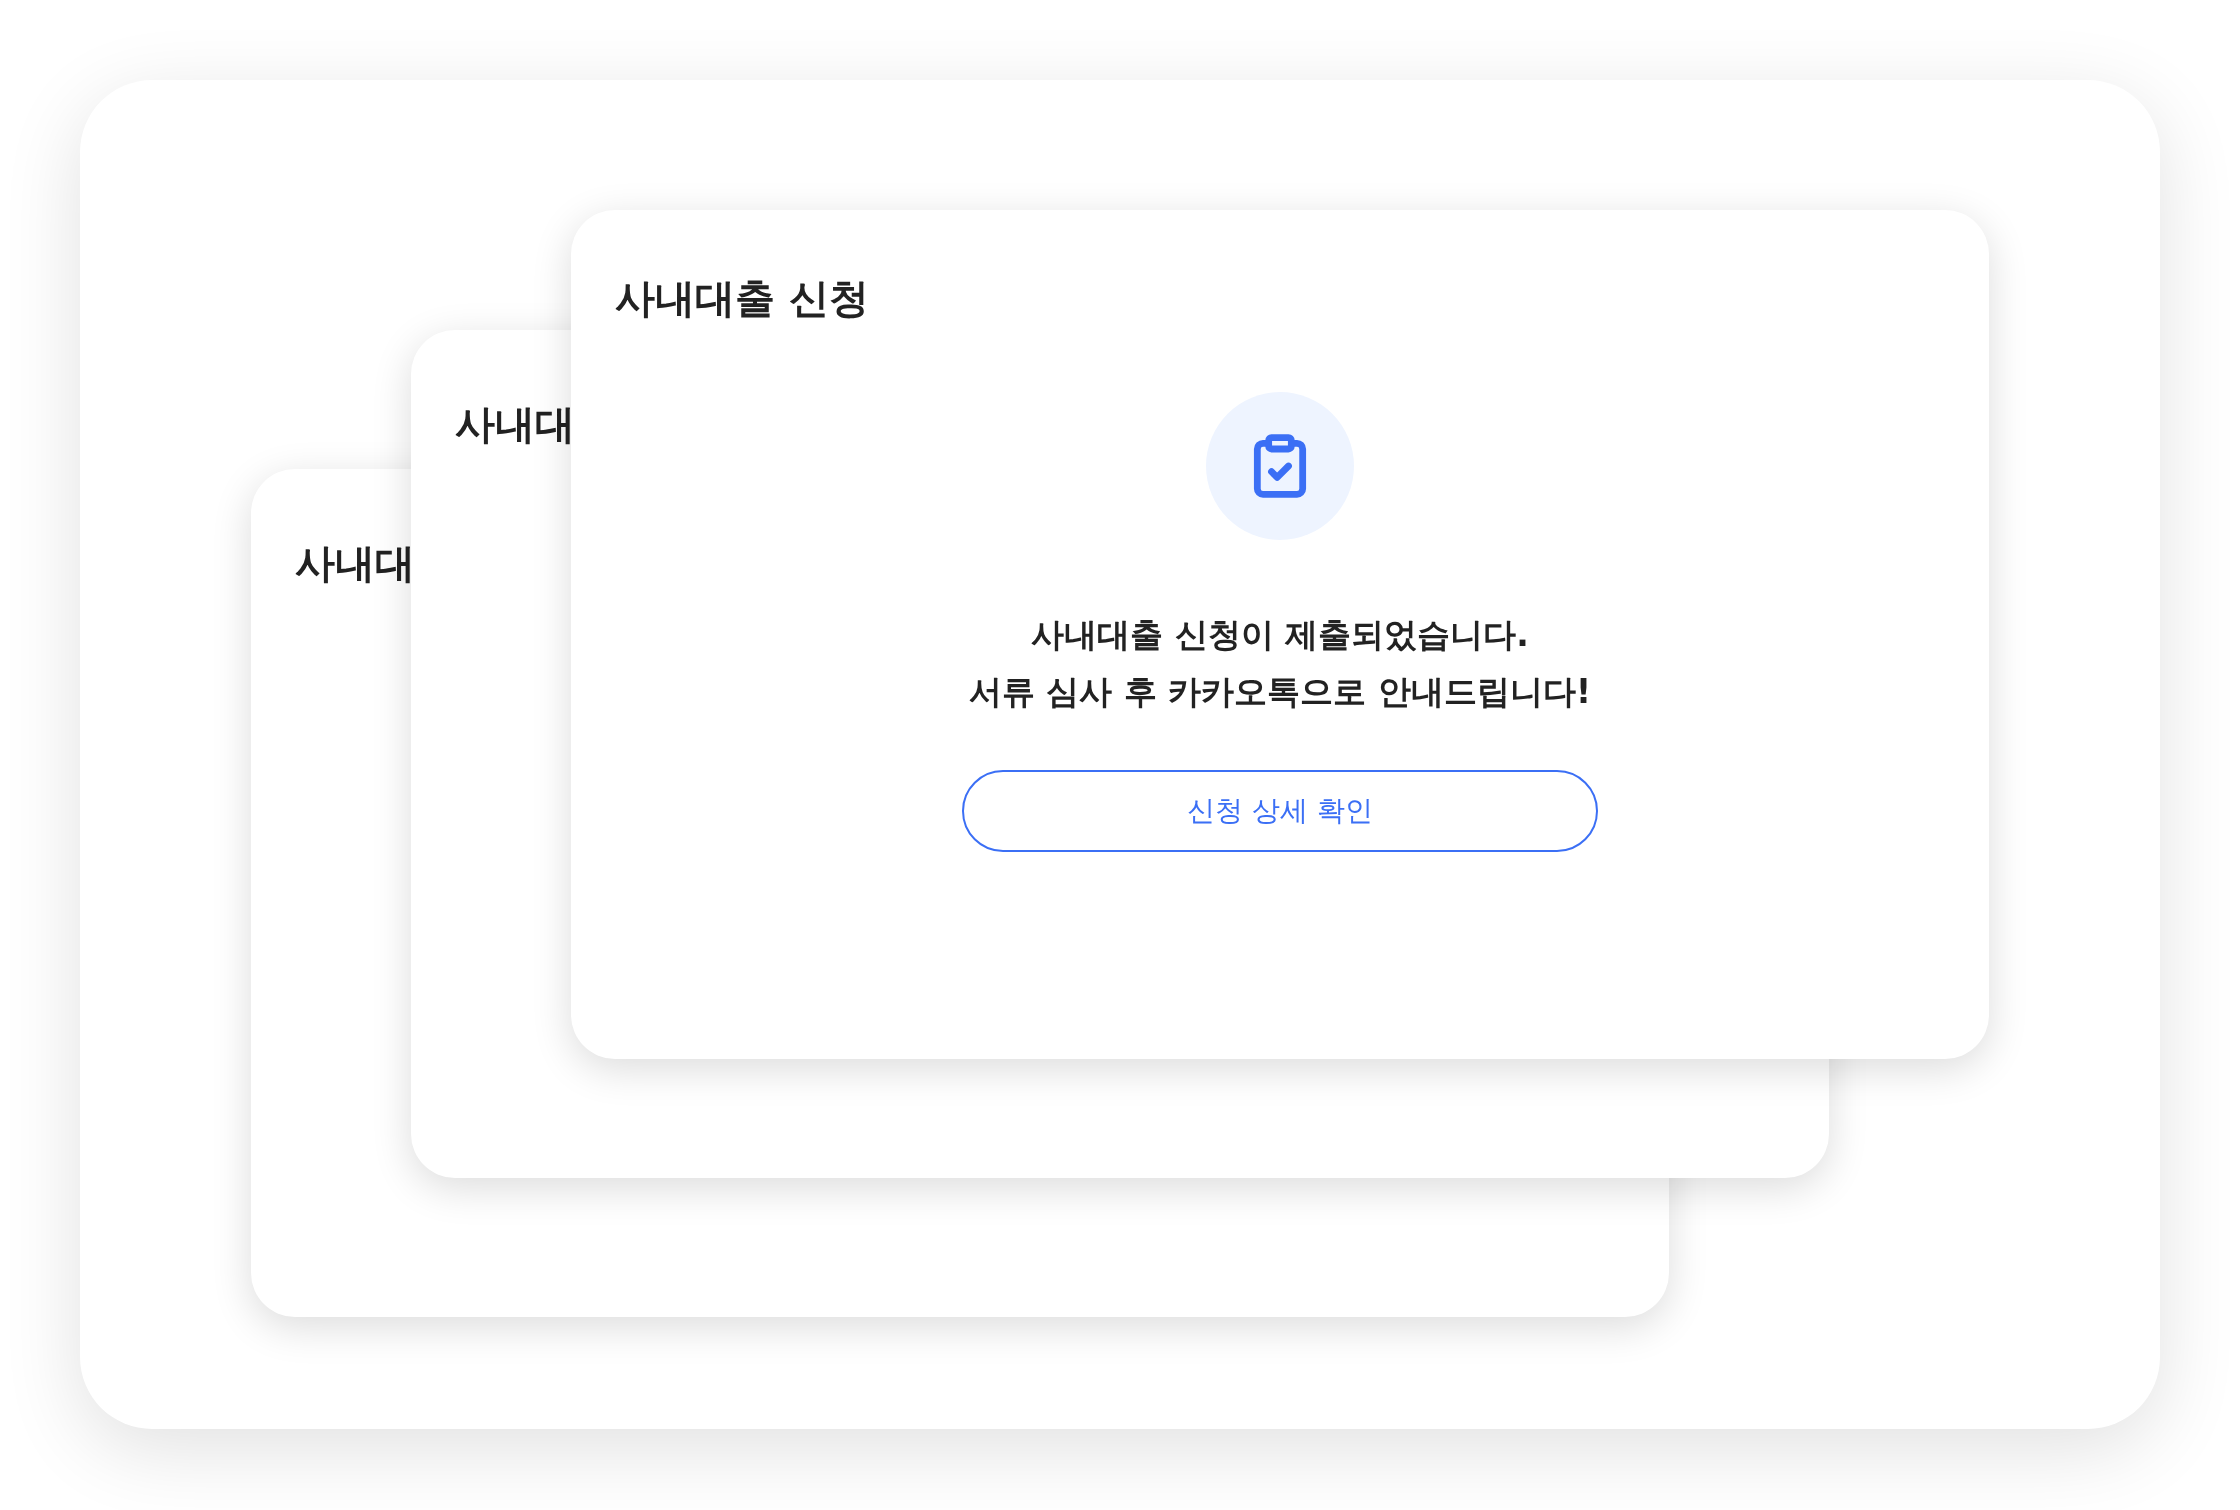 The width and height of the screenshot is (2240, 1510). Describe the element at coordinates (742, 298) in the screenshot. I see `dialog-title: 사내대출 신청` at that location.